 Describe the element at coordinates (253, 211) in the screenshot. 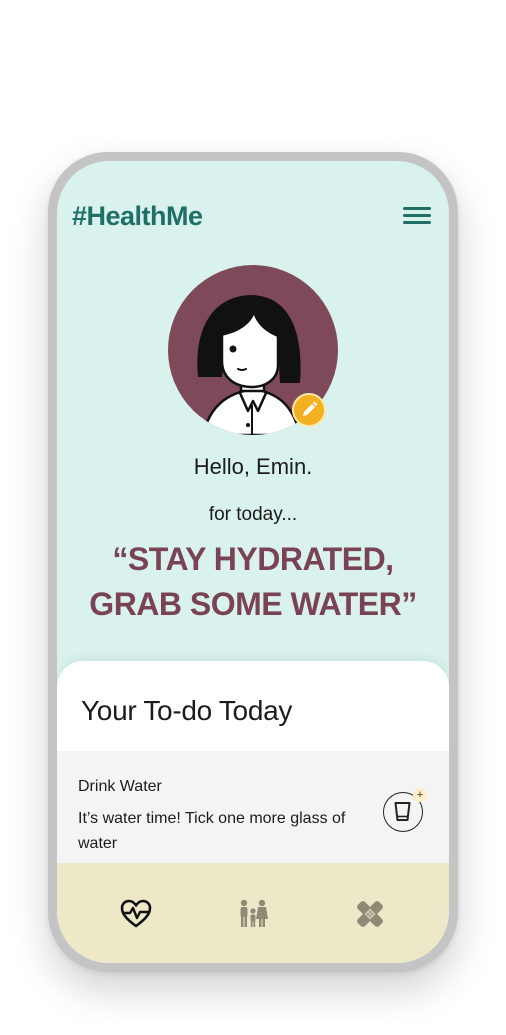

I see `top-bar: #HealthMe` at that location.